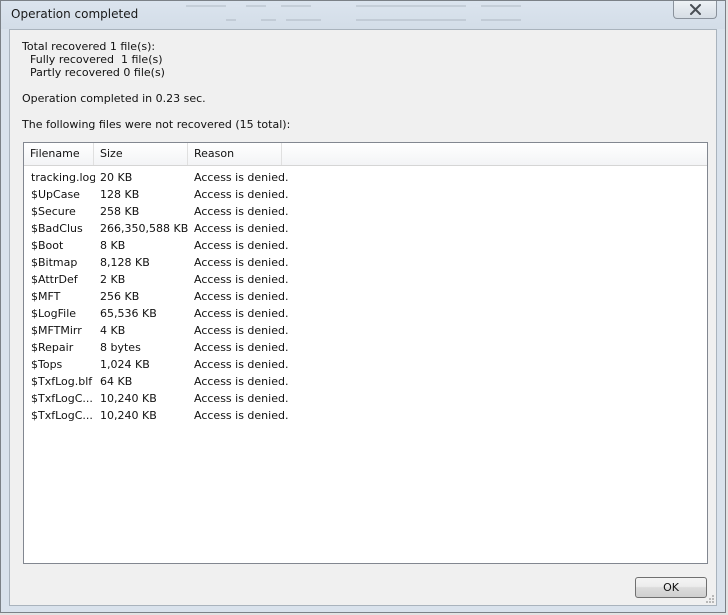 Image resolution: width=728 pixels, height=615 pixels. Describe the element at coordinates (96, 59) in the screenshot. I see `fully-recovered-text: Fully recovered 1 file(s)` at that location.